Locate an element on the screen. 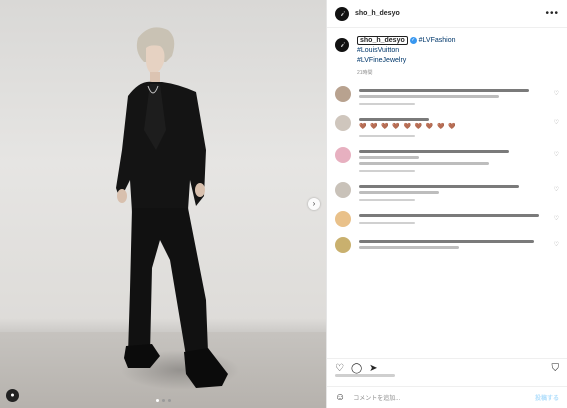  comment-icon: ◯ is located at coordinates (356, 368).